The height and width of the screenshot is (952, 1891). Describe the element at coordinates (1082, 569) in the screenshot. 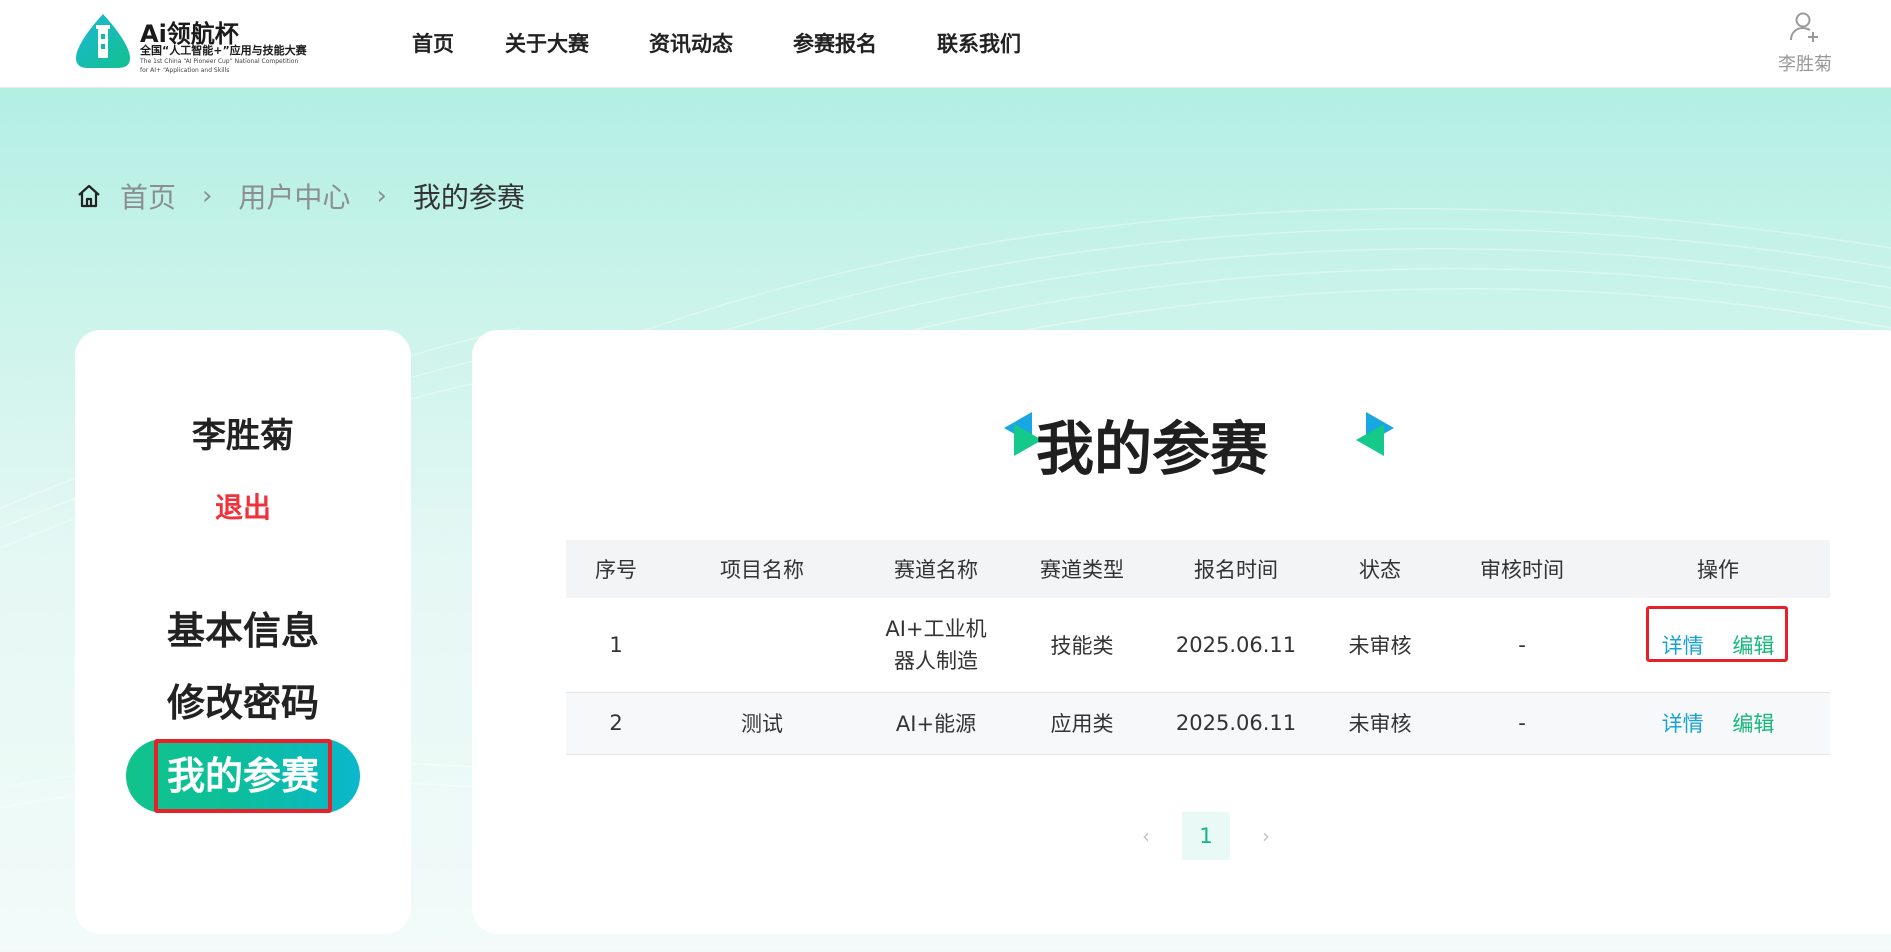

I see `column-header: 赛道类型` at that location.